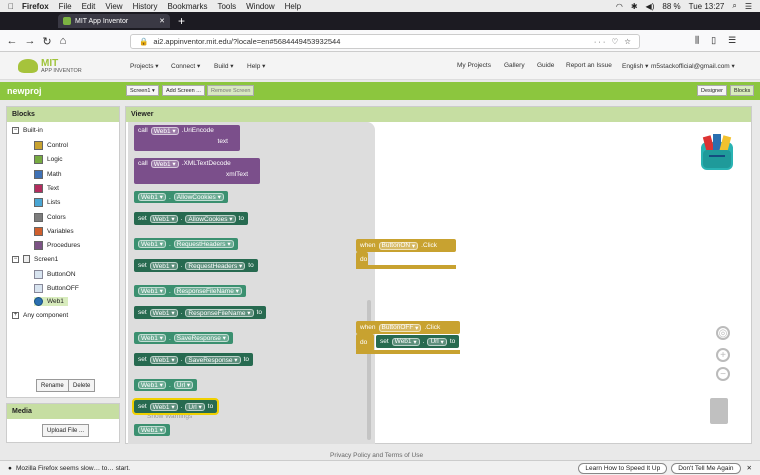  I want to click on zoom-in-icon: +, so click(723, 355).